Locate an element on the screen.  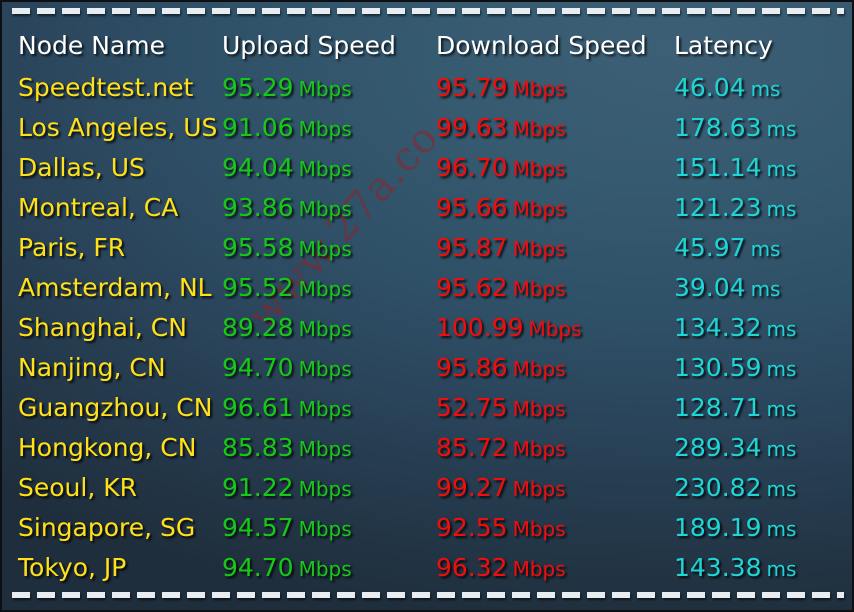
cell-latency-value: 151.14 is located at coordinates (718, 167).